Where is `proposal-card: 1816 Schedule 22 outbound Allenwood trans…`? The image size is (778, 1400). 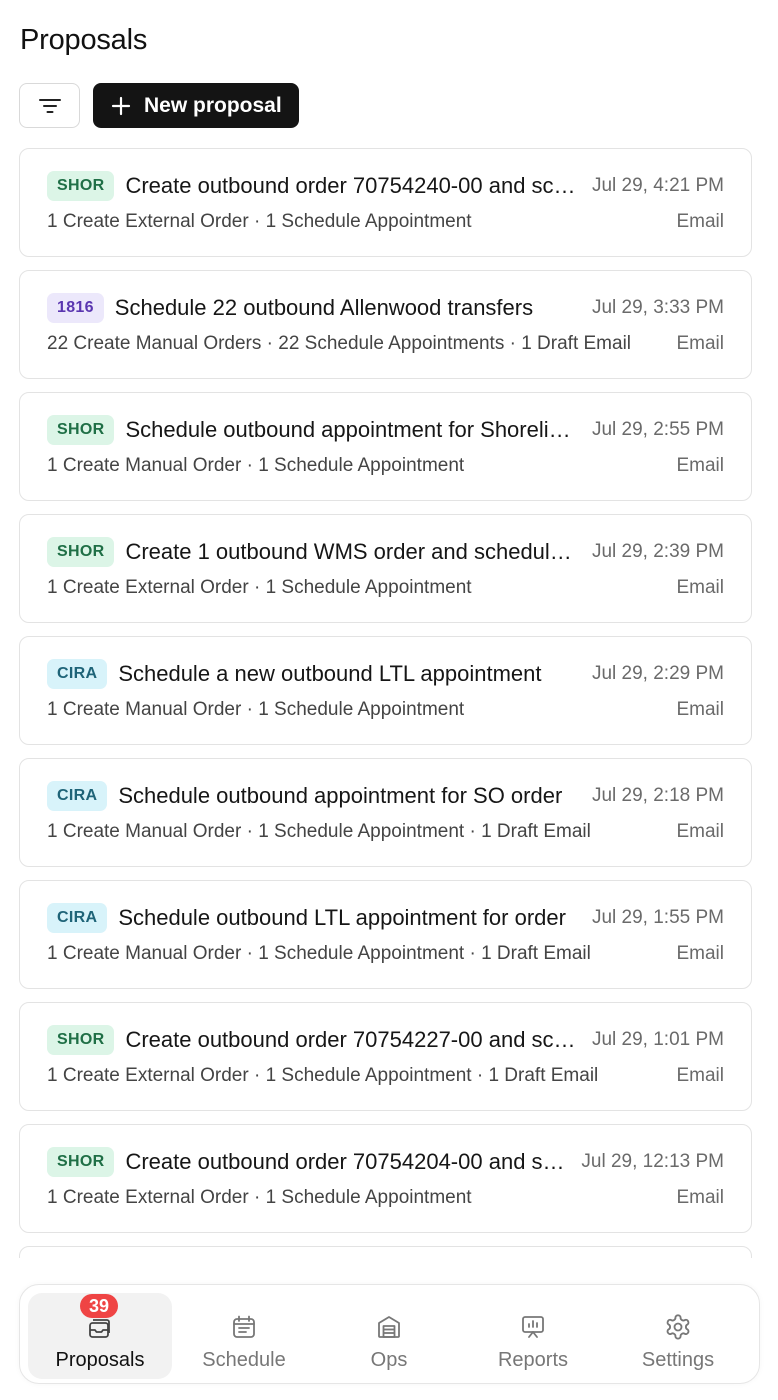
proposal-card: 1816 Schedule 22 outbound Allenwood trans… is located at coordinates (385, 324).